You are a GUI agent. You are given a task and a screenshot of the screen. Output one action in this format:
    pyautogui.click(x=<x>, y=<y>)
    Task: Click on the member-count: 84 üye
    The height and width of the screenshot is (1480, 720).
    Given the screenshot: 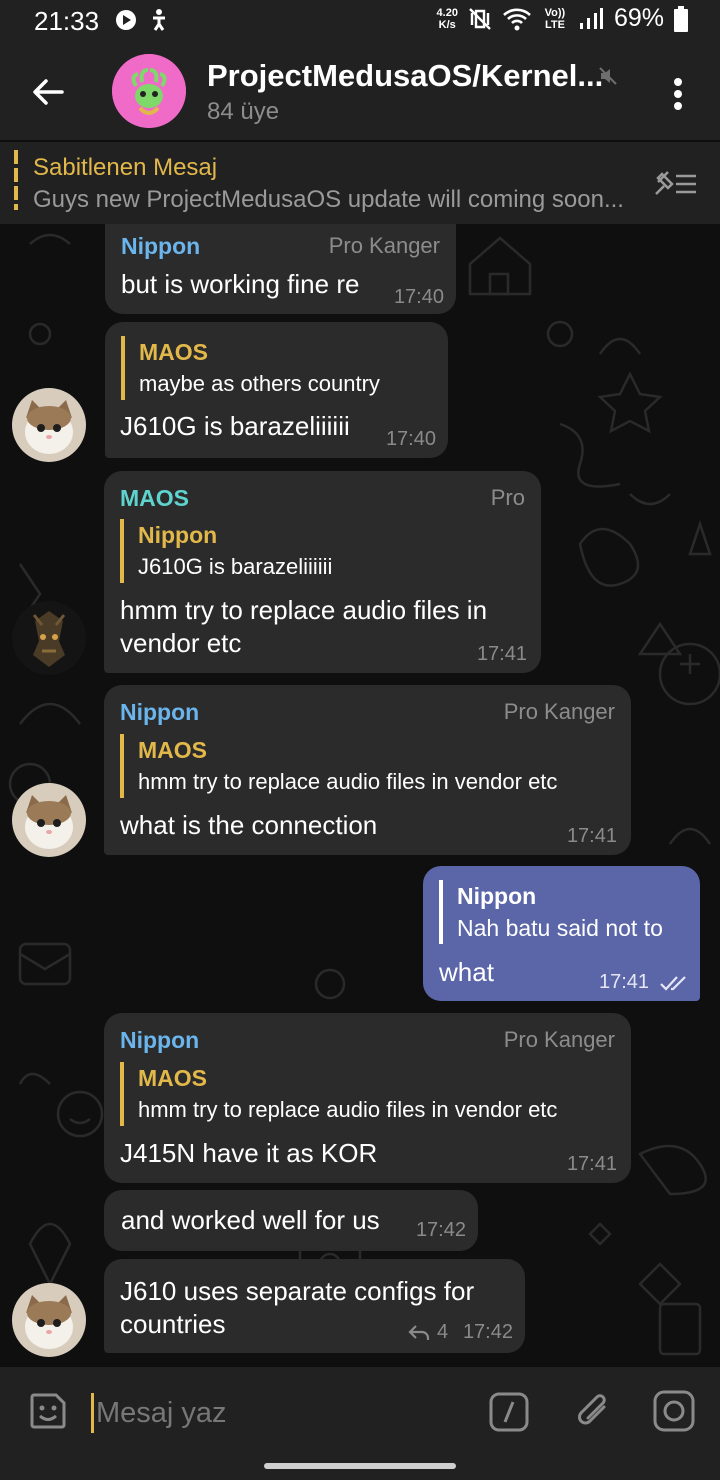 What is the action you would take?
    pyautogui.click(x=243, y=111)
    